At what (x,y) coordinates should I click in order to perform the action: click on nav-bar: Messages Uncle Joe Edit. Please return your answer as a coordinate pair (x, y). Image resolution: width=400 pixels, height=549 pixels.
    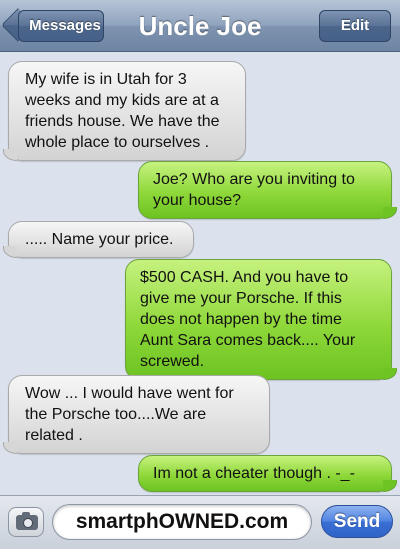
    Looking at the image, I should click on (200, 26).